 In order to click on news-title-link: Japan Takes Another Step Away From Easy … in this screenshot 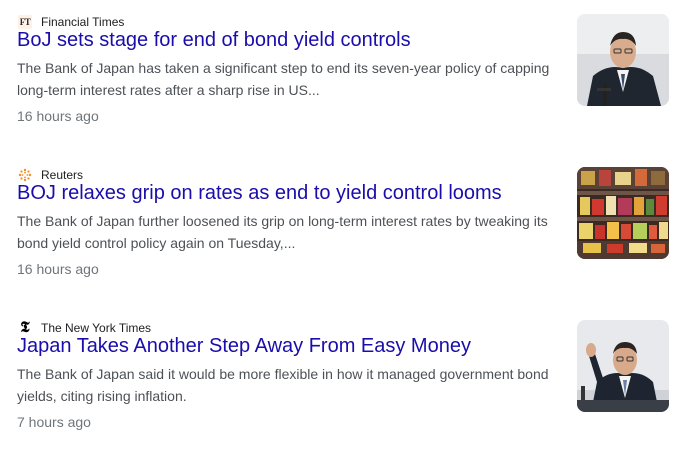, I will do `click(244, 346)`.